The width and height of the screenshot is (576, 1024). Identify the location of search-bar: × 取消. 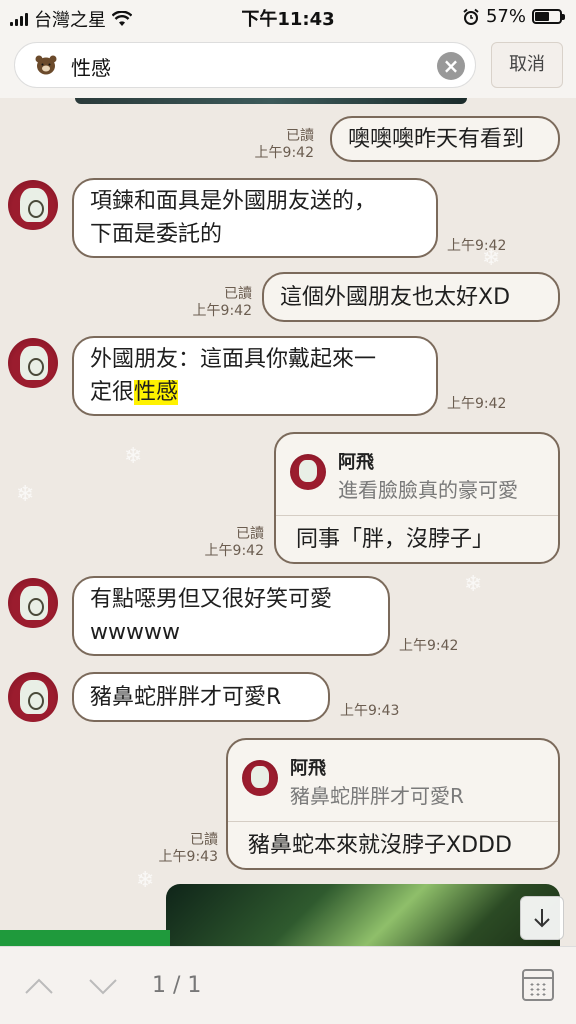
(288, 66).